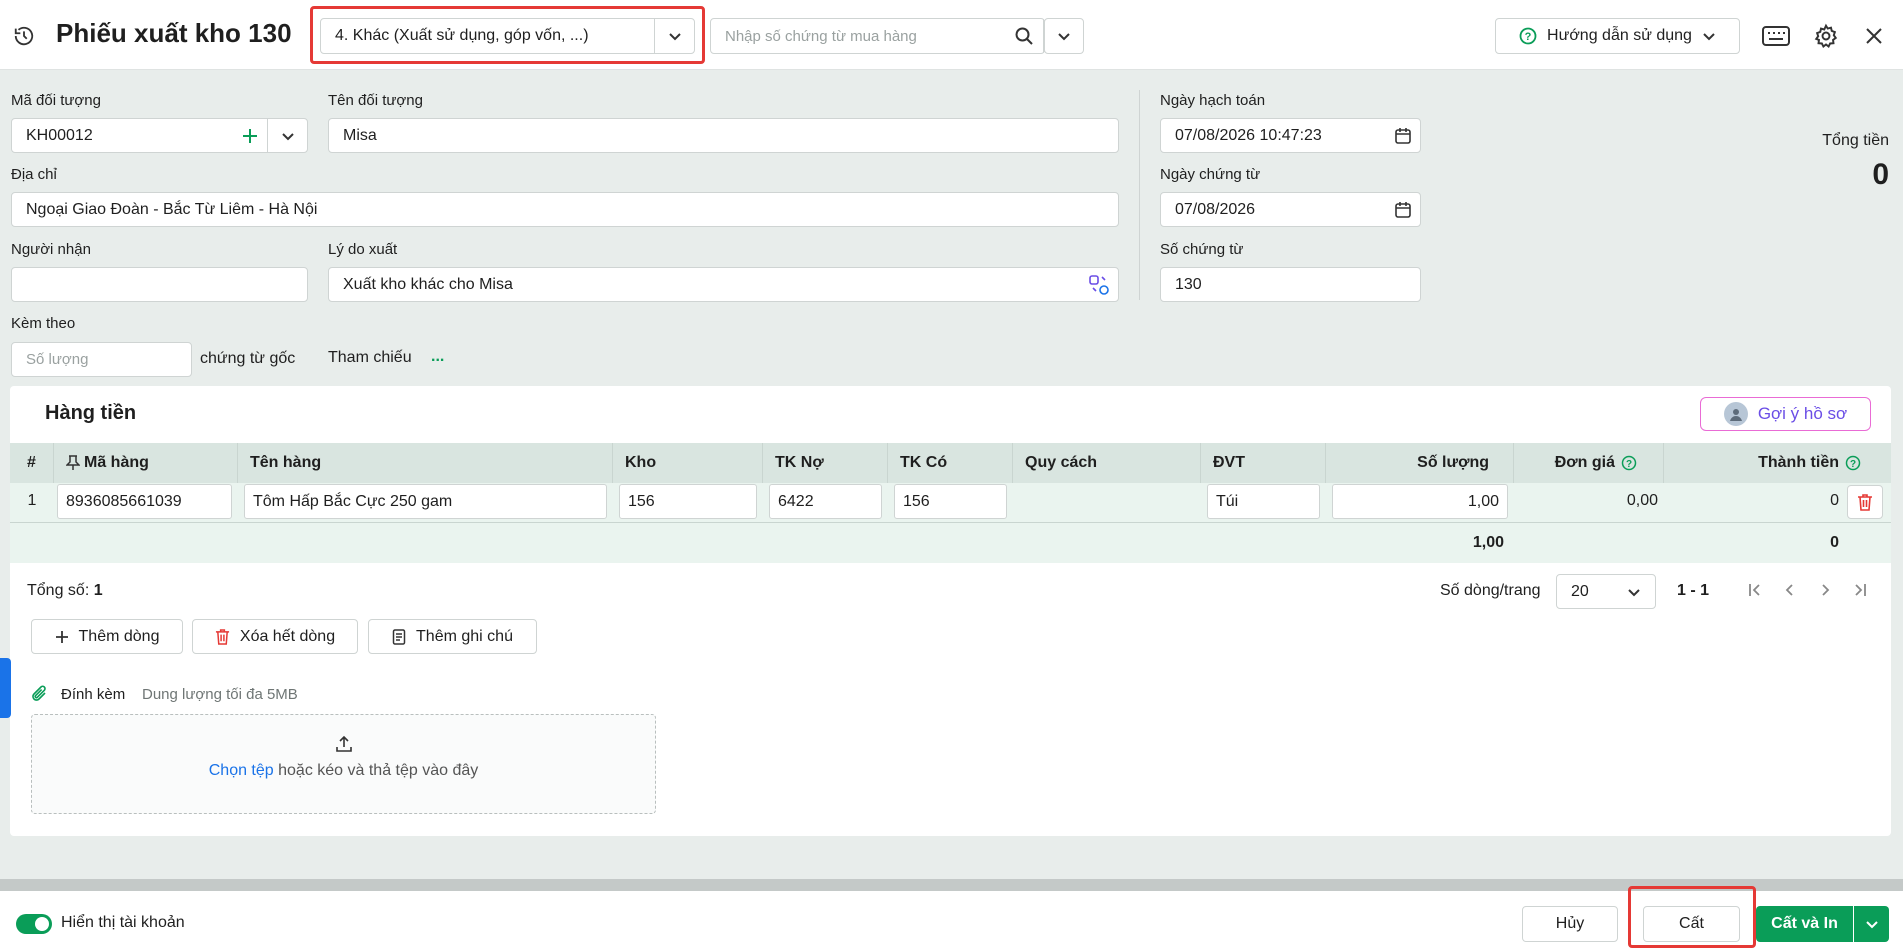  What do you see at coordinates (1290, 209) in the screenshot?
I see `ngay-chung-tu-input: 07/08/2026` at bounding box center [1290, 209].